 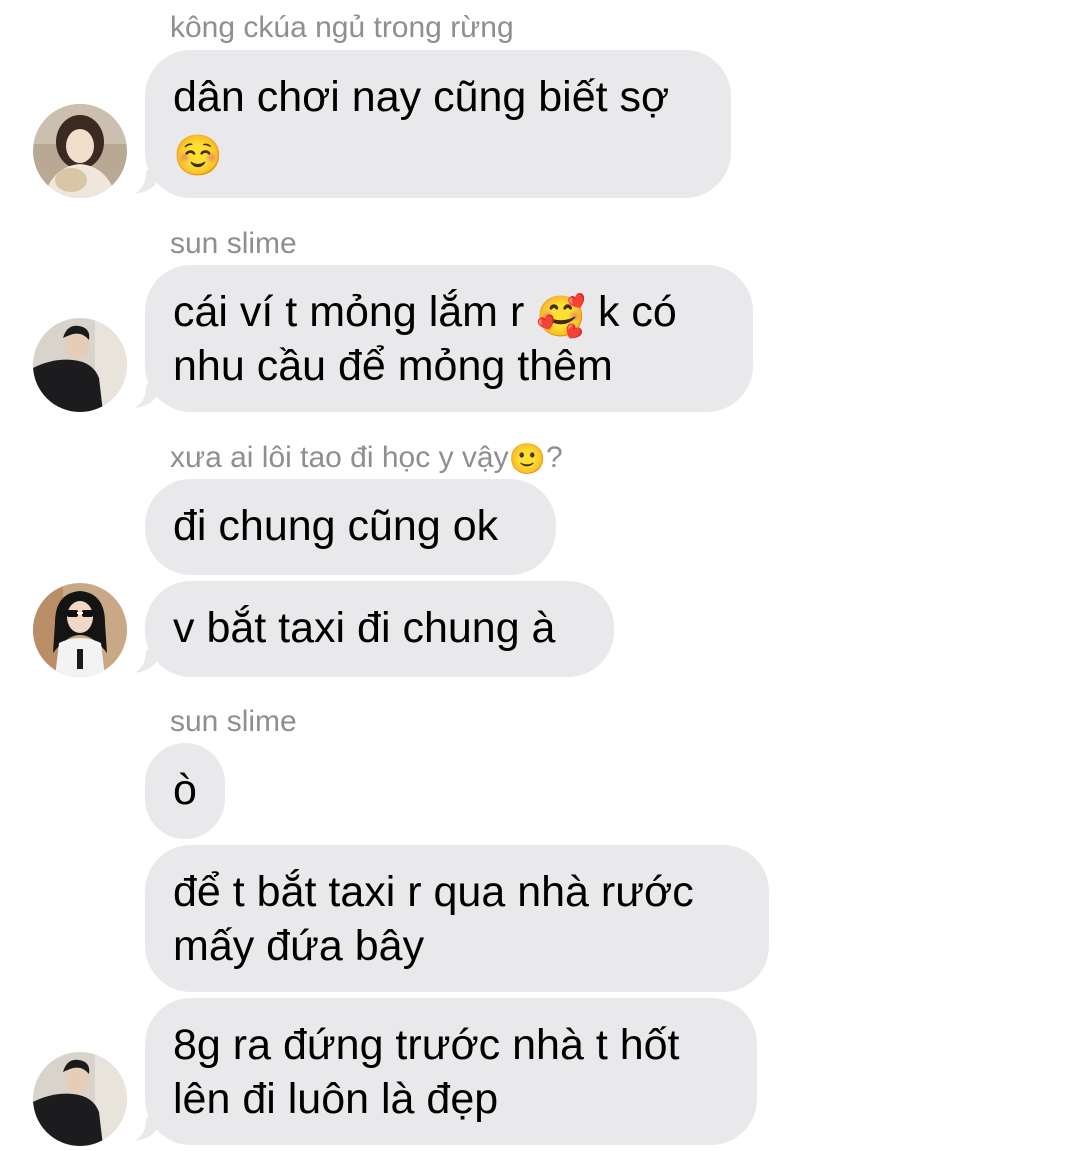 I want to click on avatar-girl-sunglasses-icon, so click(x=80, y=630).